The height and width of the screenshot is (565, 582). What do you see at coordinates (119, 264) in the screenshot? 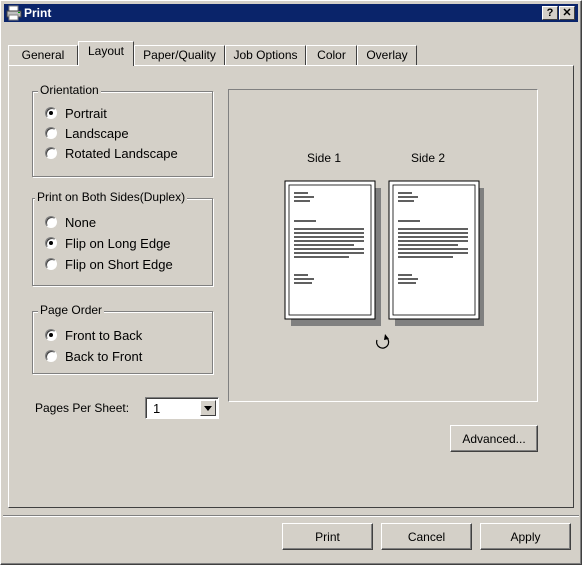
I see `radio-label: Flip on Short Edge` at bounding box center [119, 264].